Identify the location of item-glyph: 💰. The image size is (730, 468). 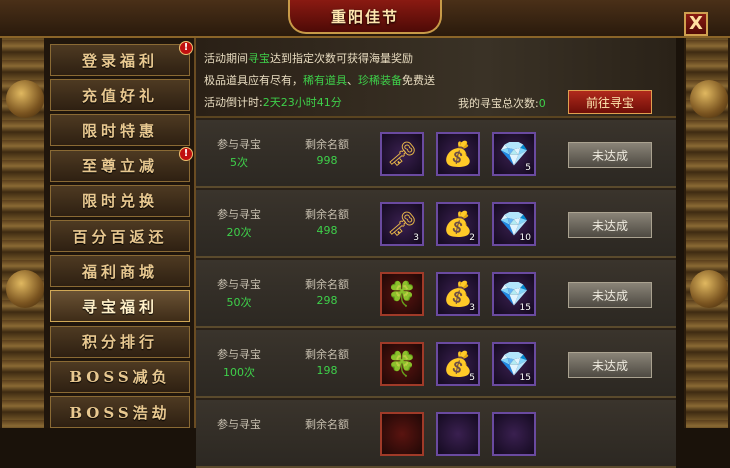
(458, 154).